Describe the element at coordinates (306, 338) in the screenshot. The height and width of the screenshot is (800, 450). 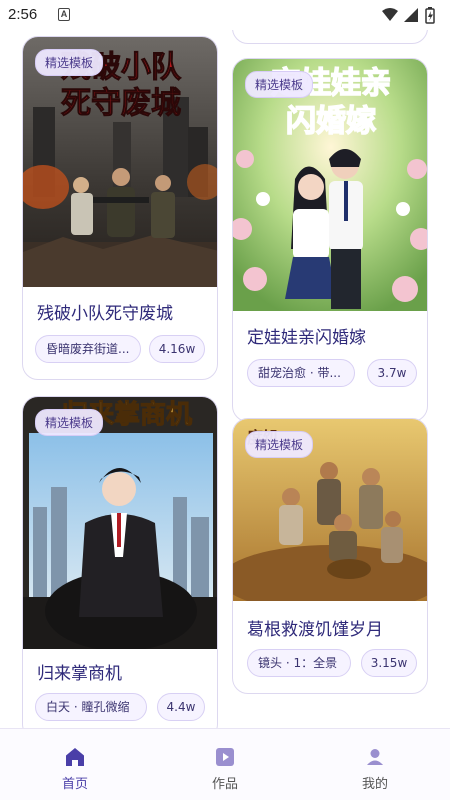
I see `card-title: 定娃娃亲闪婚嫁` at that location.